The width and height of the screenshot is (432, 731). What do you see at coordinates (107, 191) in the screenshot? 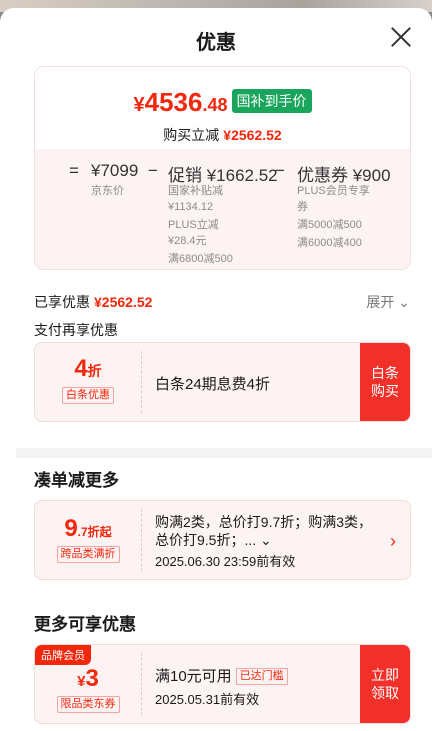
I see `jd-price-label: 京东价` at bounding box center [107, 191].